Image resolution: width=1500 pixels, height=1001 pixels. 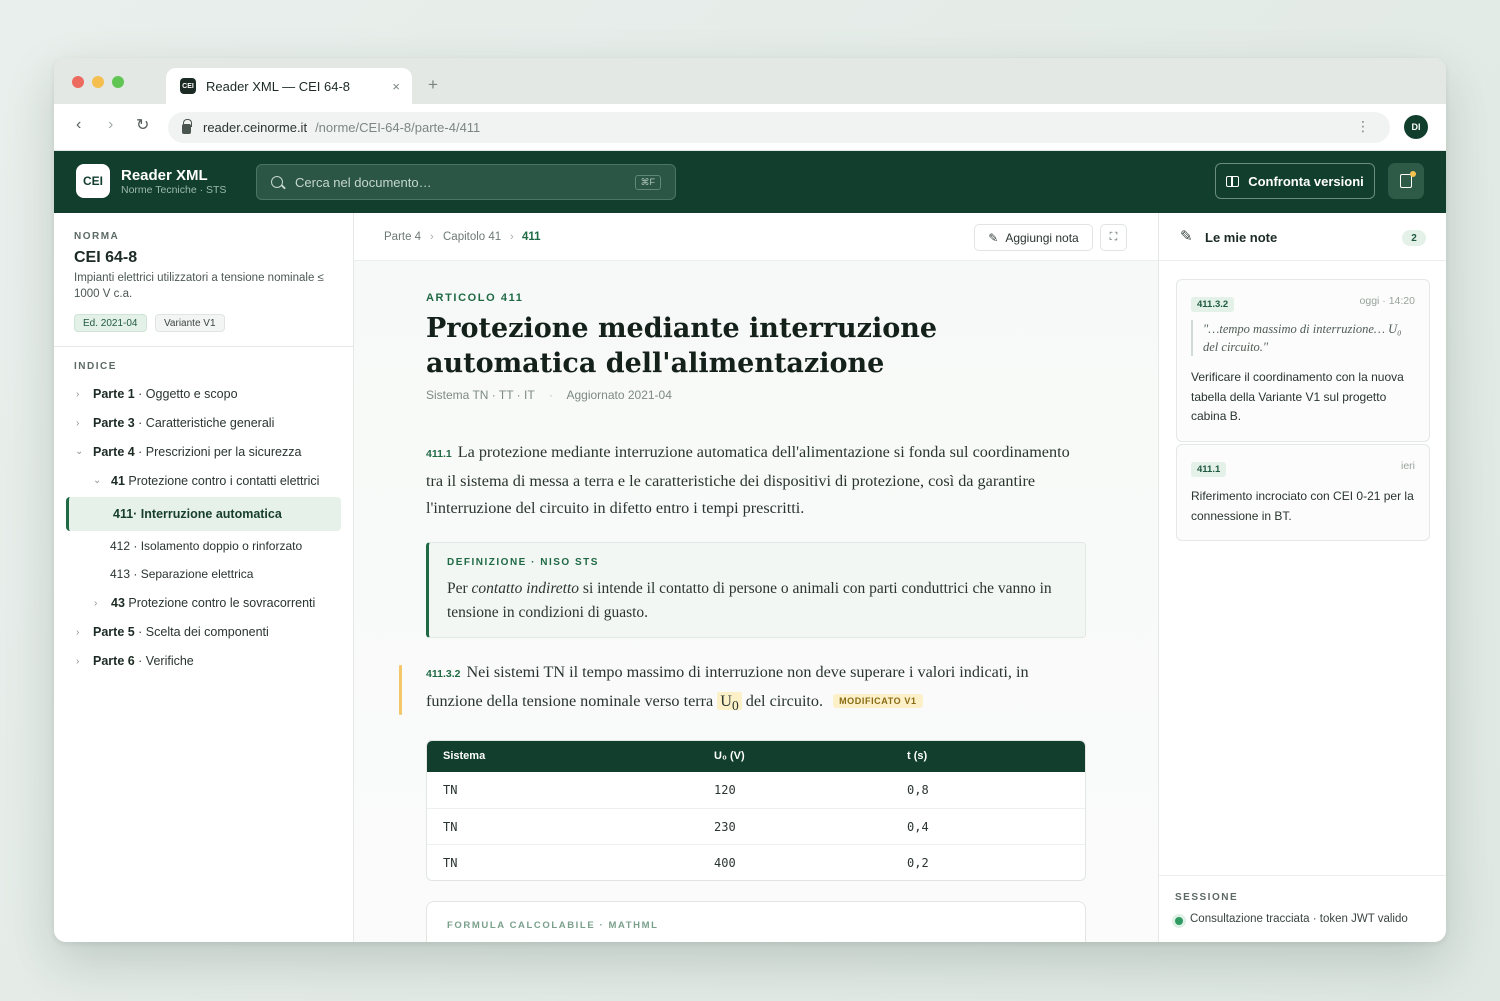 What do you see at coordinates (402, 237) in the screenshot?
I see `breadcrumb-item: Parte 4` at bounding box center [402, 237].